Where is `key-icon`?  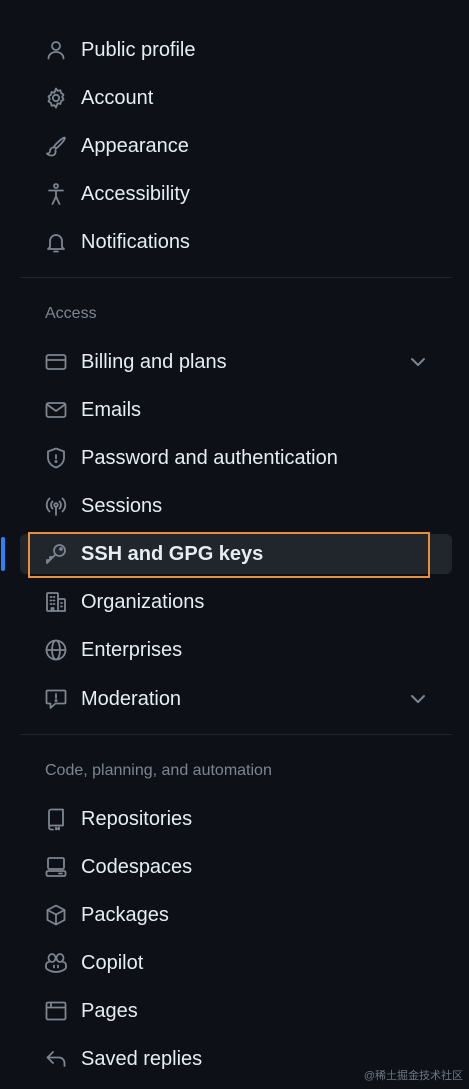 key-icon is located at coordinates (56, 554).